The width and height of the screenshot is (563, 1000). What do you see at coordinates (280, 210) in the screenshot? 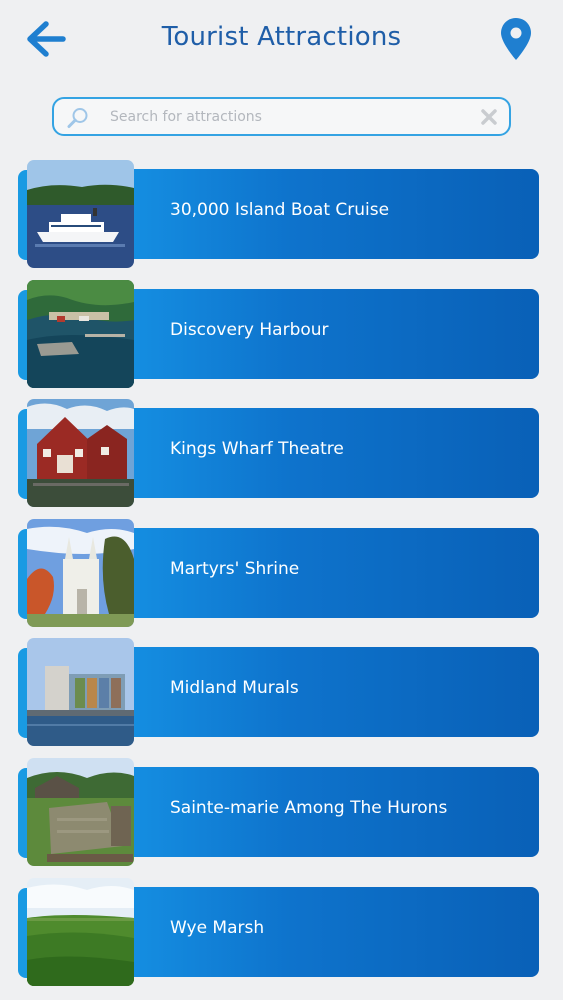
I see `attraction-name: 30,000 Island Boat Cruise` at bounding box center [280, 210].